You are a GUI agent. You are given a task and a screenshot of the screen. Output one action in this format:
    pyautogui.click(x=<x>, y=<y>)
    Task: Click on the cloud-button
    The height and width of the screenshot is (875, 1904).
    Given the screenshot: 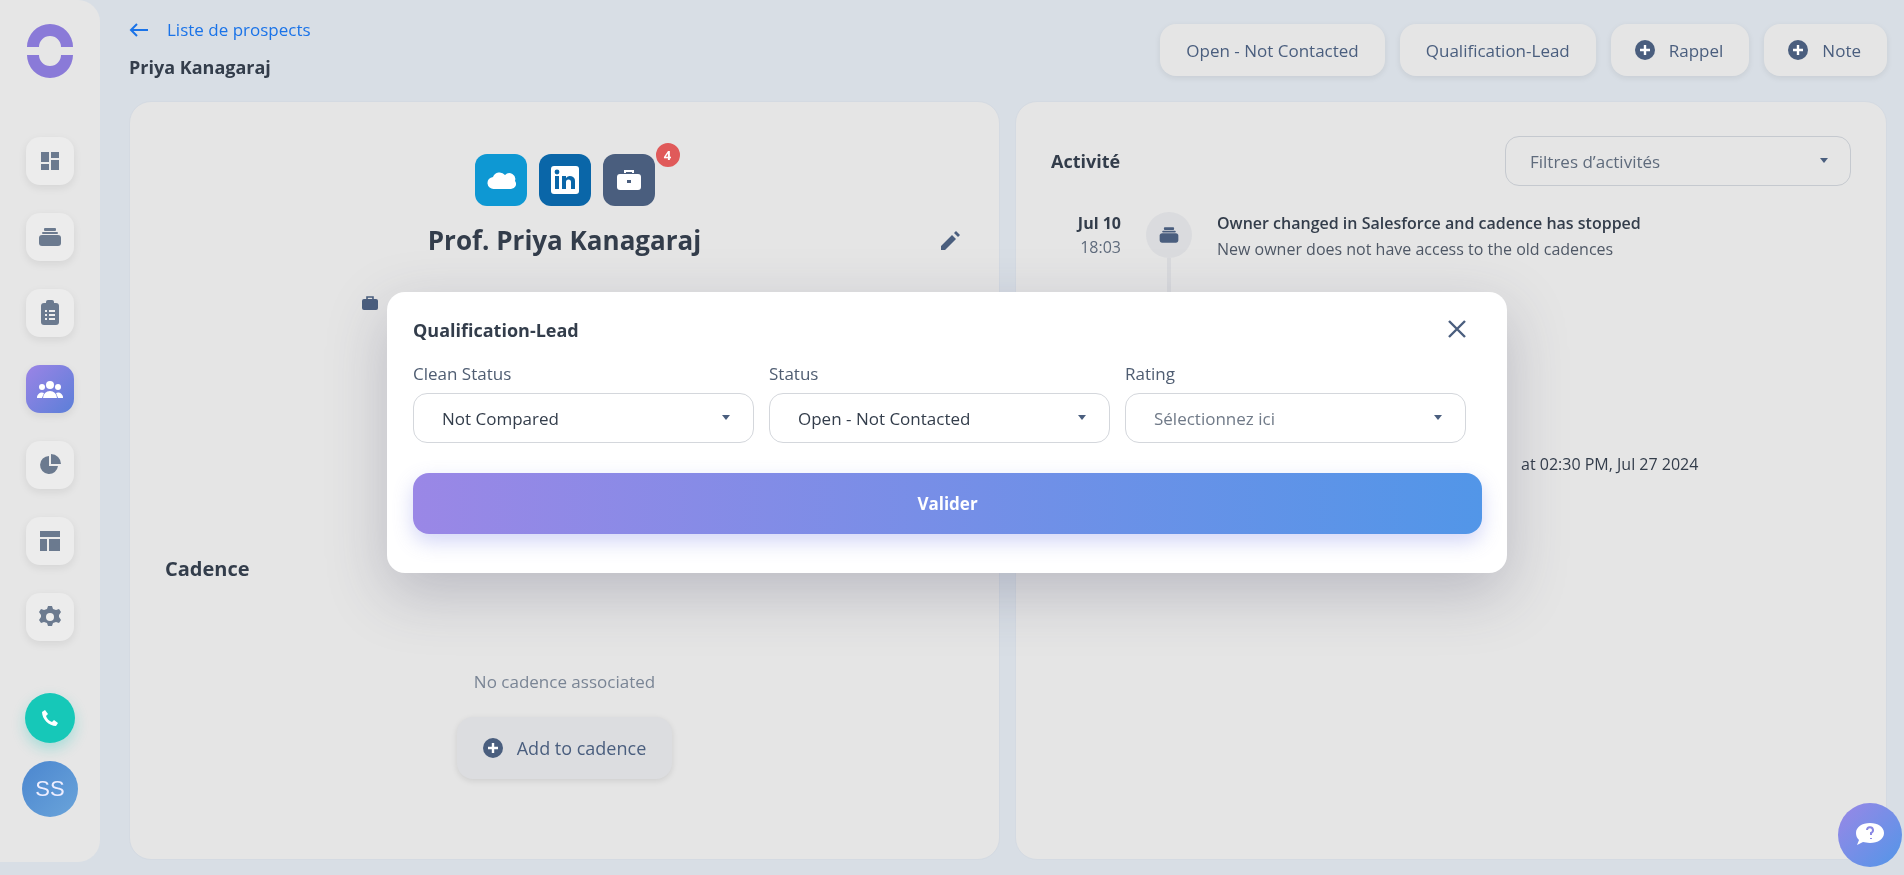 What is the action you would take?
    pyautogui.click(x=500, y=180)
    